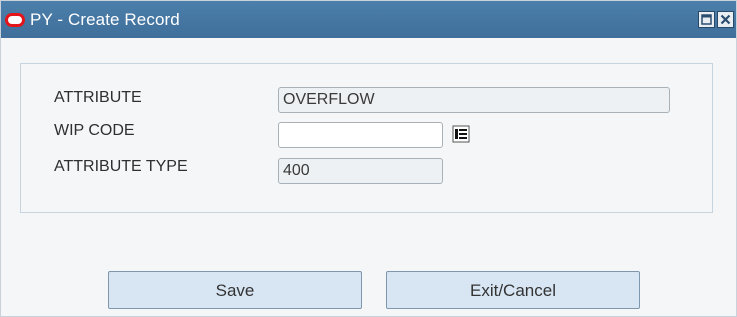 Image resolution: width=737 pixels, height=317 pixels. What do you see at coordinates (725, 19) in the screenshot?
I see `close-icon` at bounding box center [725, 19].